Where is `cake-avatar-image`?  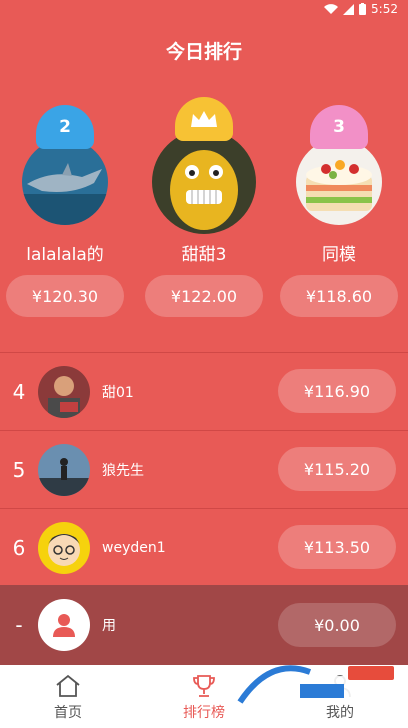
cake-avatar-image is located at coordinates (339, 182).